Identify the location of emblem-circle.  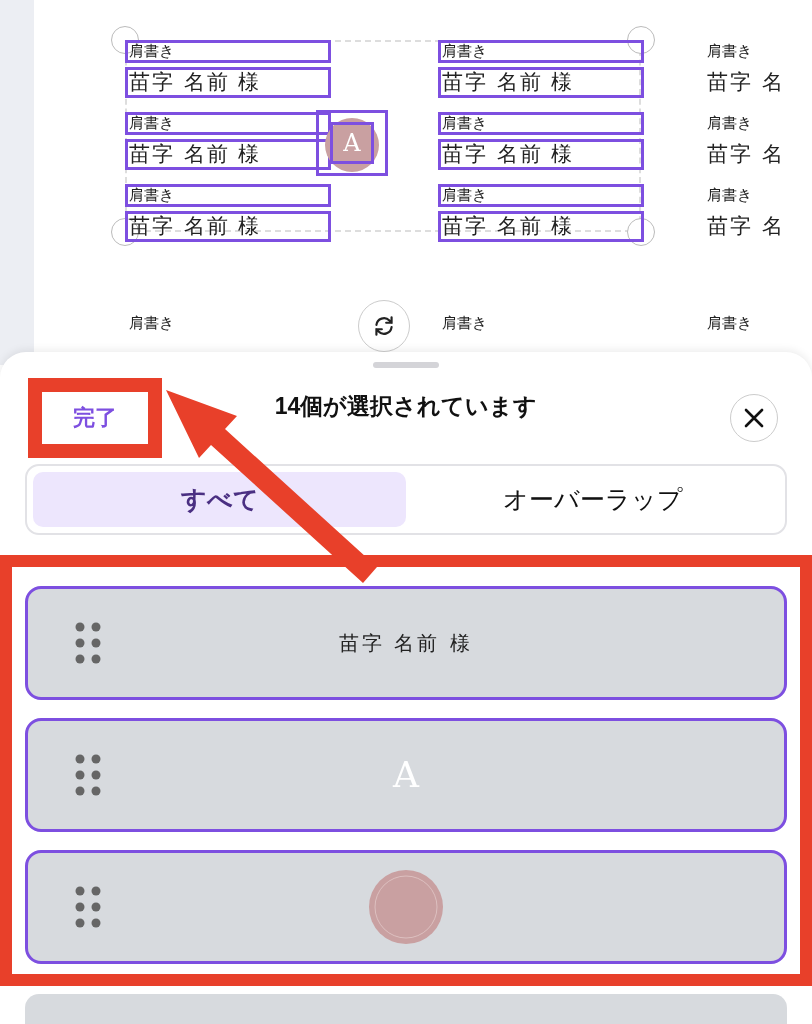
(352, 145).